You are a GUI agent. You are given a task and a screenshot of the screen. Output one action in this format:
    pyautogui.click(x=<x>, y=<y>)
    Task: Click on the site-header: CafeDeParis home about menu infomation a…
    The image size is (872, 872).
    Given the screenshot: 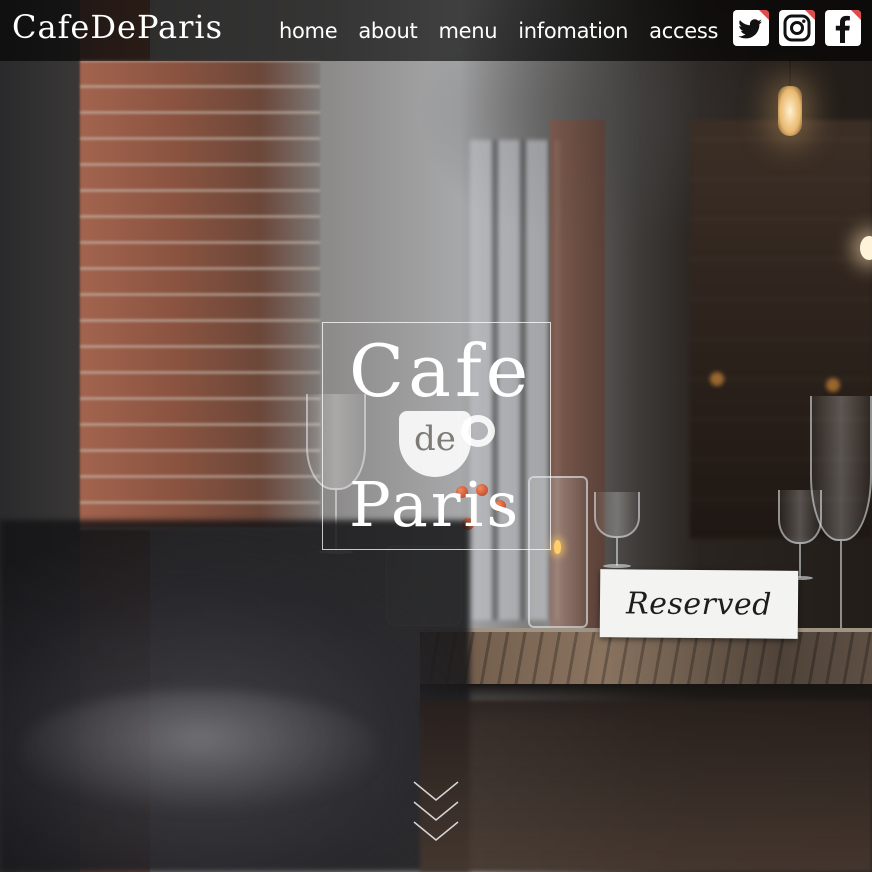 What is the action you would take?
    pyautogui.click(x=436, y=30)
    